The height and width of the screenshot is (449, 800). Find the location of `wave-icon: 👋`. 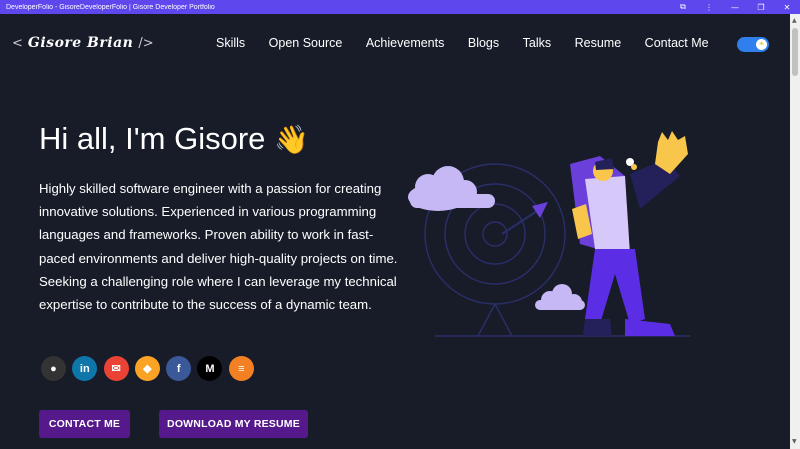

wave-icon: 👋 is located at coordinates (291, 139).